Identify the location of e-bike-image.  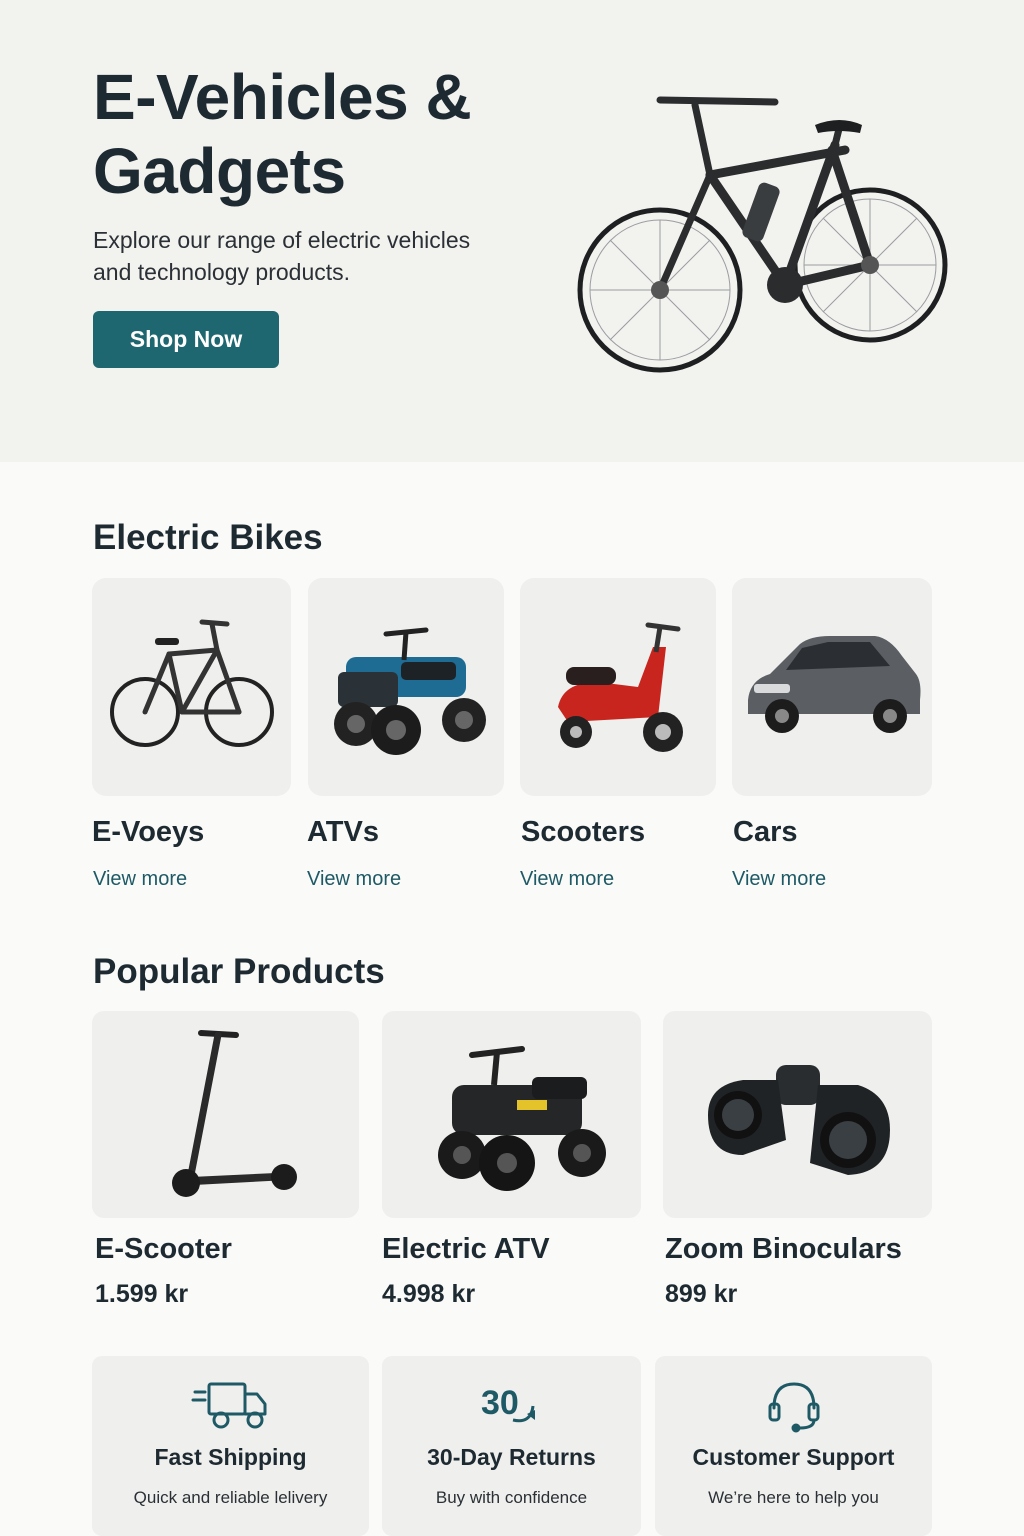
(191, 683).